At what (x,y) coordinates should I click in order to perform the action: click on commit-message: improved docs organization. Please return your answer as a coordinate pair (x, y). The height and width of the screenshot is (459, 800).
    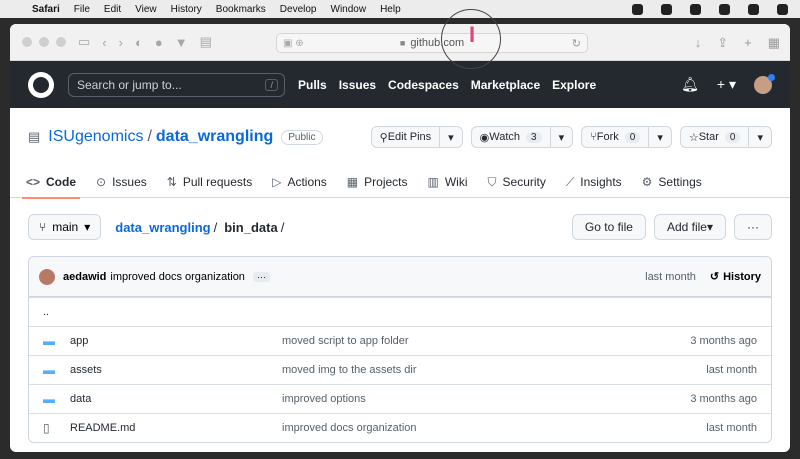
    Looking at the image, I should click on (177, 277).